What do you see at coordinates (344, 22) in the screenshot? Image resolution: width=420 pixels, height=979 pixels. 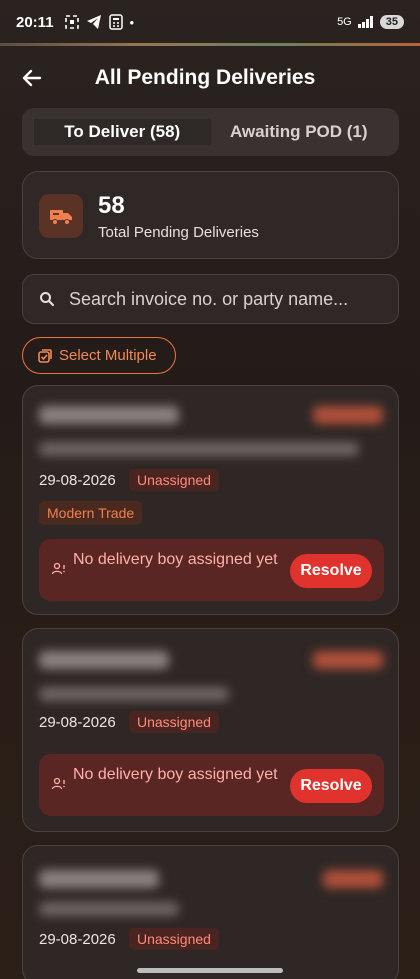 I see `network-label: 5G` at bounding box center [344, 22].